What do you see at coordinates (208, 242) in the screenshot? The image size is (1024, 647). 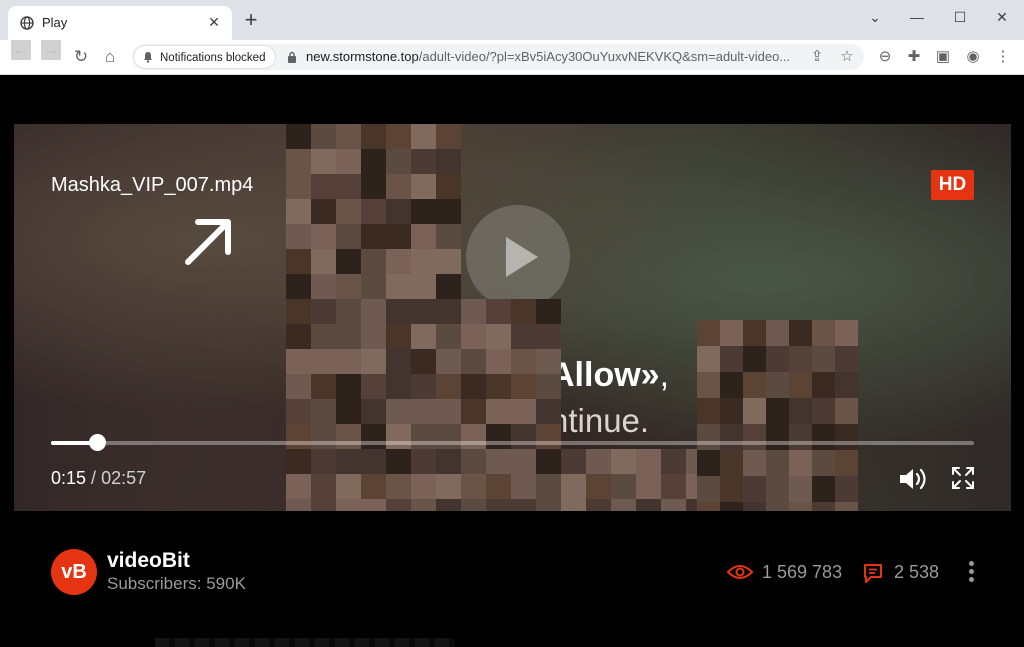 I see `arrow-up-right-icon` at bounding box center [208, 242].